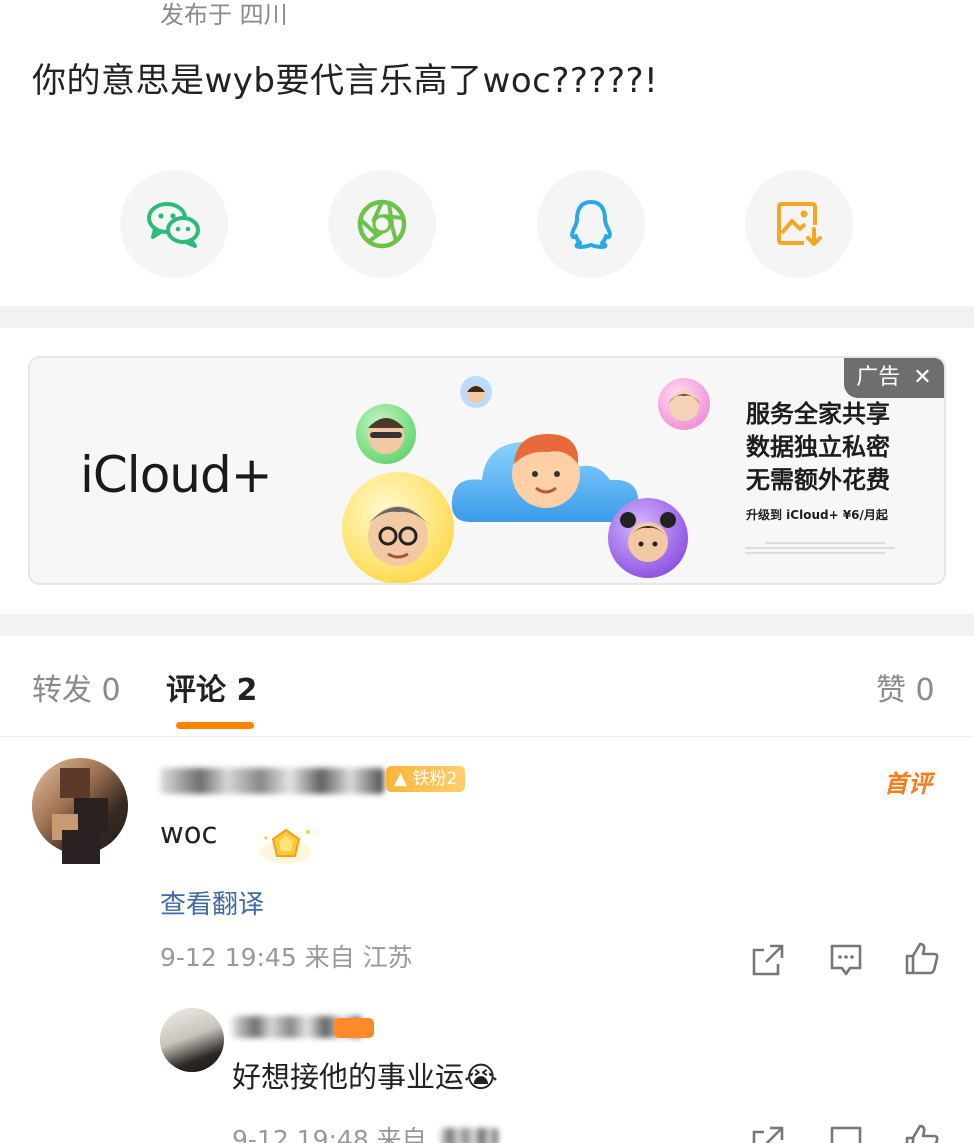  Describe the element at coordinates (272, 781) in the screenshot. I see `username-blurred` at that location.